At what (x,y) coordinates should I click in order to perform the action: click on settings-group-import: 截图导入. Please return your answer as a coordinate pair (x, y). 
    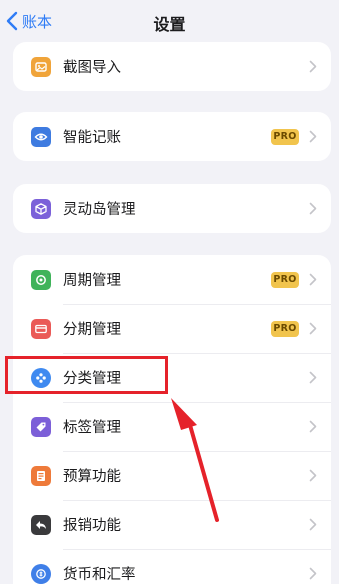
    Looking at the image, I should click on (172, 66).